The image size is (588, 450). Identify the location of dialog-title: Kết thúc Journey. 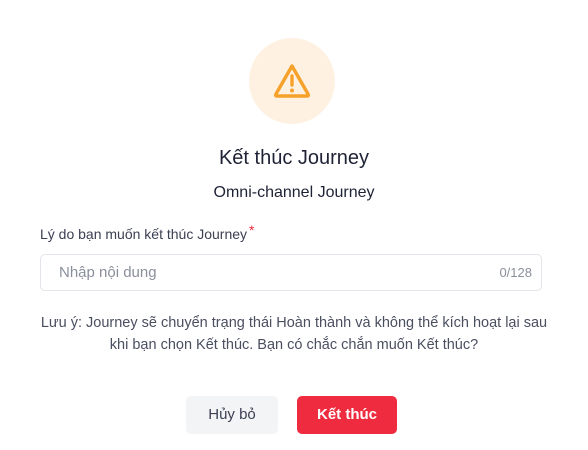
(294, 158).